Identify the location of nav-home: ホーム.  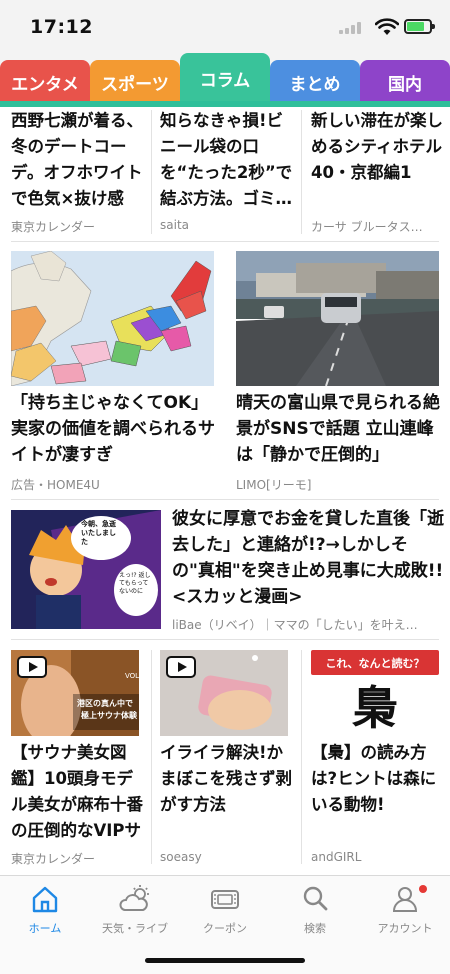
(45, 912).